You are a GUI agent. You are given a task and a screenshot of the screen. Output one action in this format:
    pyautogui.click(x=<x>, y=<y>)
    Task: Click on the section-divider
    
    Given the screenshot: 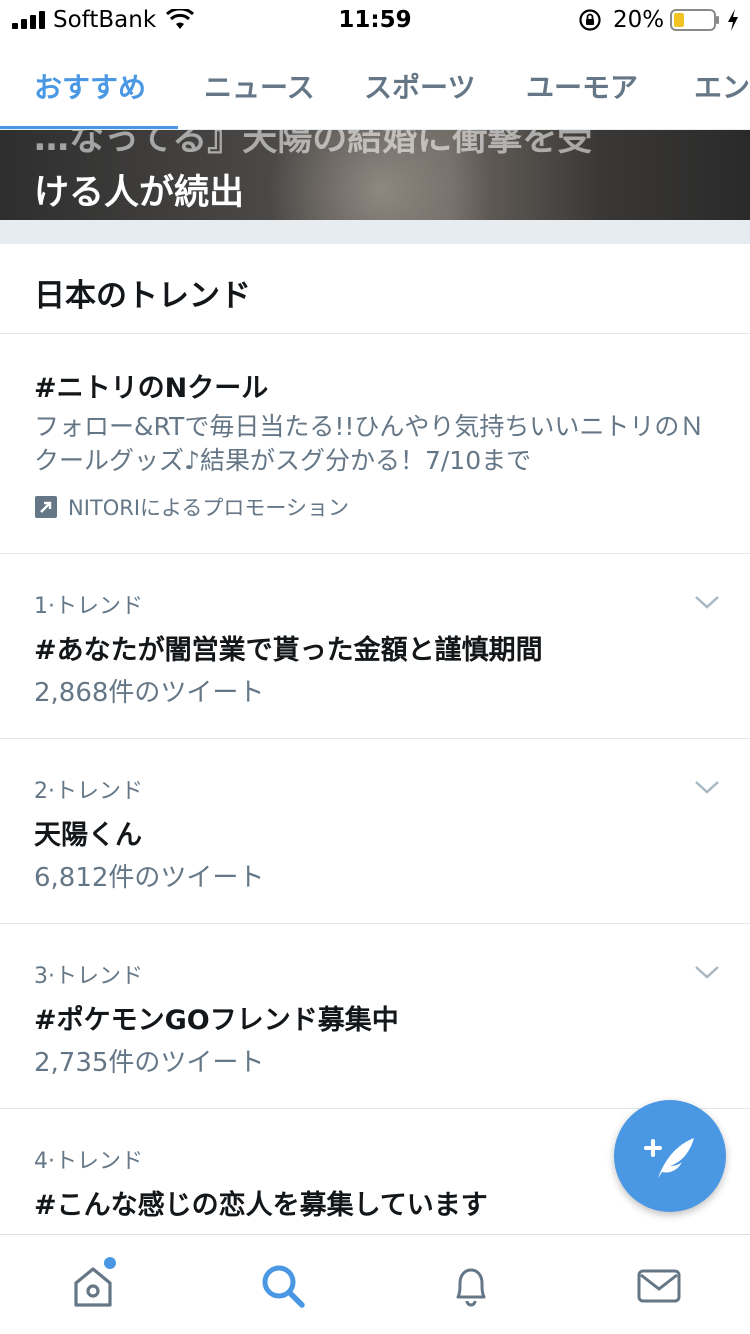 What is the action you would take?
    pyautogui.click(x=375, y=232)
    